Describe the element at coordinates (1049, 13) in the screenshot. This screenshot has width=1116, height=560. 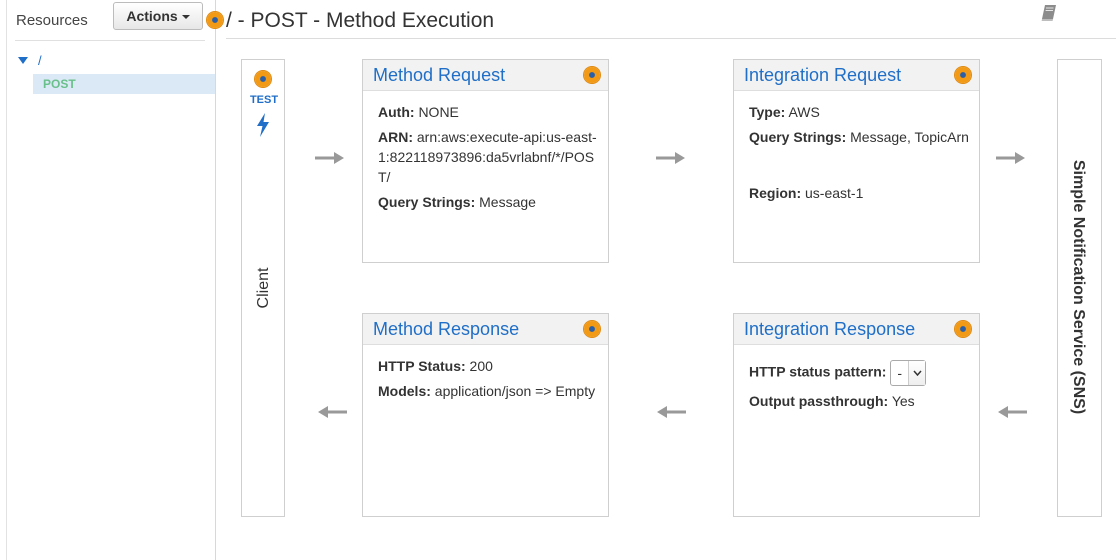
I see `documentation-book-icon` at that location.